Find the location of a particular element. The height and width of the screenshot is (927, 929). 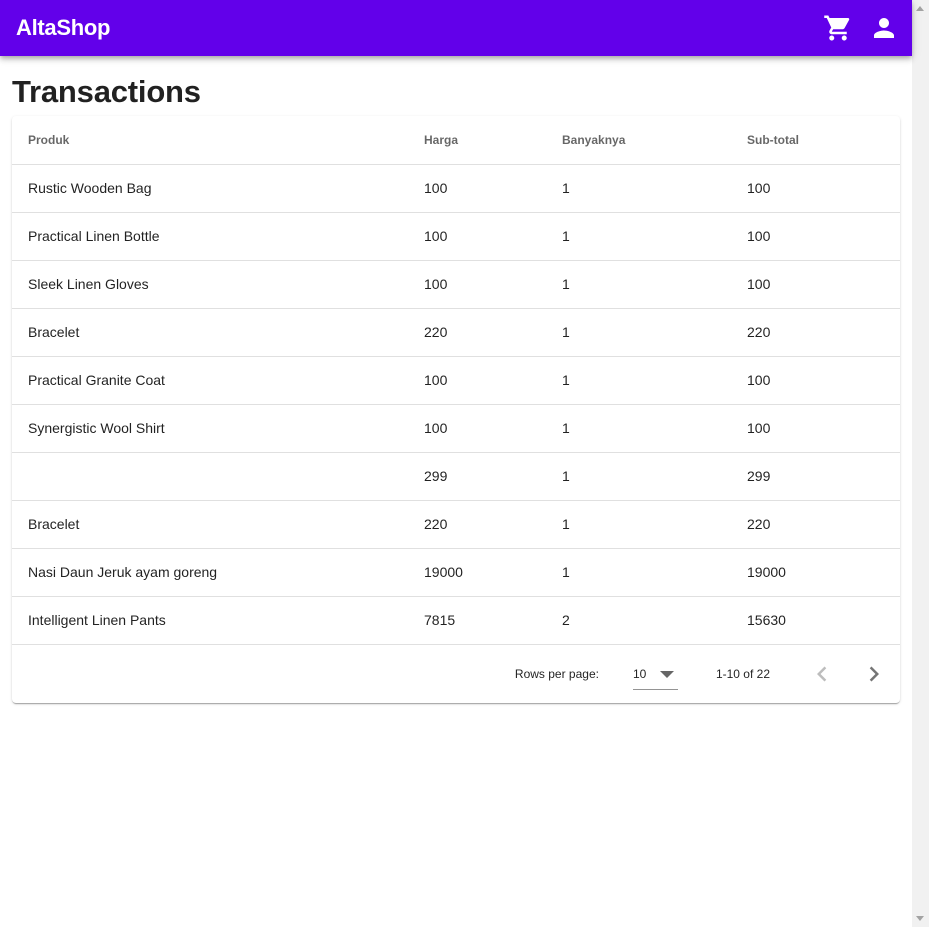

chevron-right-icon is located at coordinates (874, 673).